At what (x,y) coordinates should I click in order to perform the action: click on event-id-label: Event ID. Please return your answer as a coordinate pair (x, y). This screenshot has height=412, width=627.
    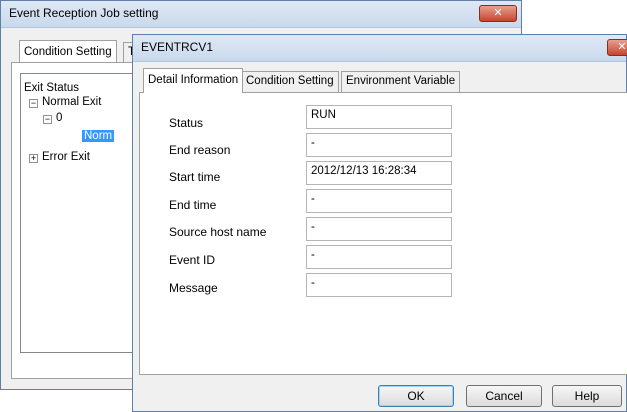
    Looking at the image, I should click on (192, 260).